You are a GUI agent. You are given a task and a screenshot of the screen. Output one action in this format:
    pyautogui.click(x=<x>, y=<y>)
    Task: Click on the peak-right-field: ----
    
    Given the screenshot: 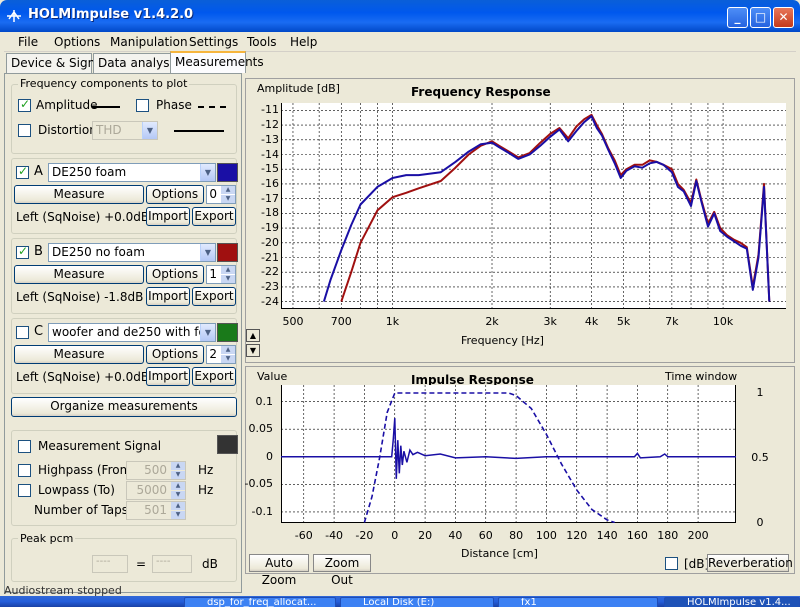 What is the action you would take?
    pyautogui.click(x=172, y=564)
    